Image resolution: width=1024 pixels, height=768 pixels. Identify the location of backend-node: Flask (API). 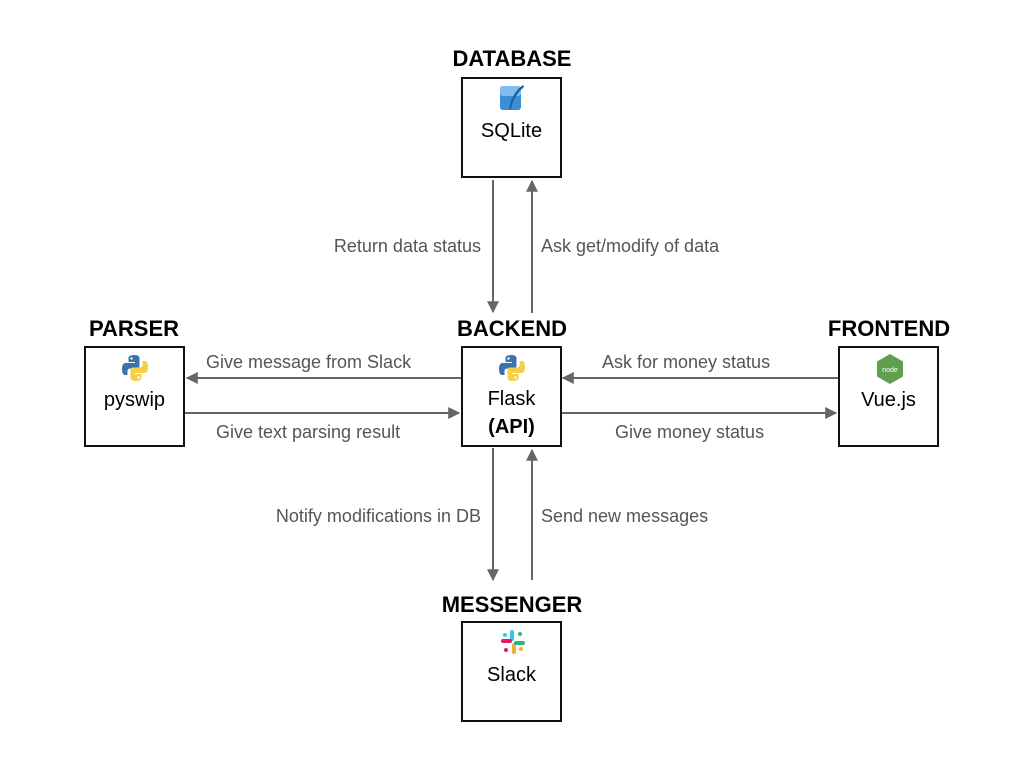
(511, 396).